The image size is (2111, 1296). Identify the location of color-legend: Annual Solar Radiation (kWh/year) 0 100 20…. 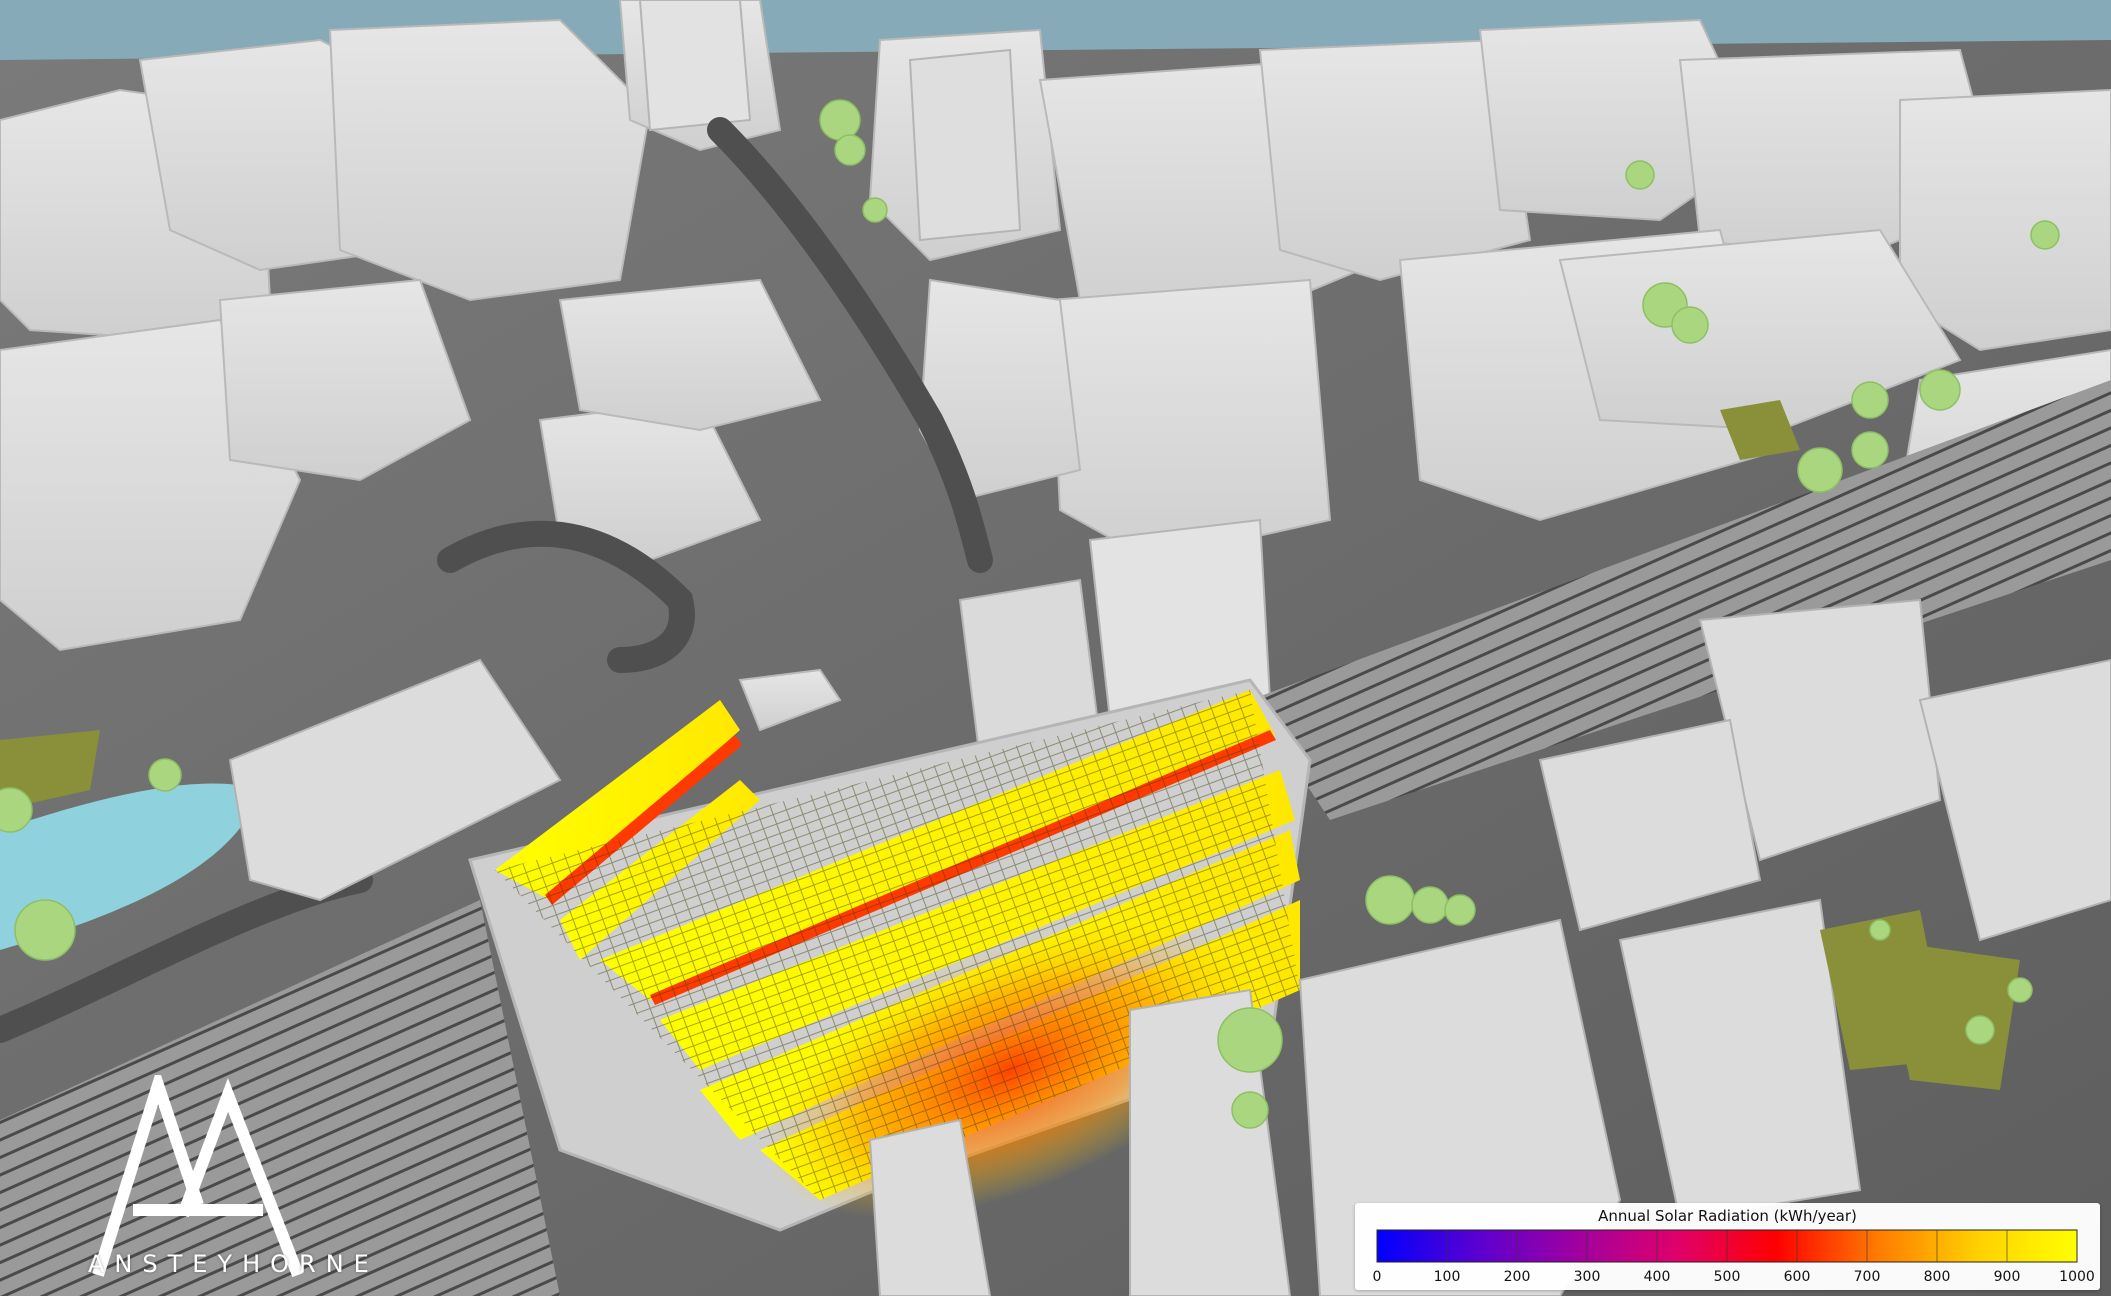
(1727, 1246).